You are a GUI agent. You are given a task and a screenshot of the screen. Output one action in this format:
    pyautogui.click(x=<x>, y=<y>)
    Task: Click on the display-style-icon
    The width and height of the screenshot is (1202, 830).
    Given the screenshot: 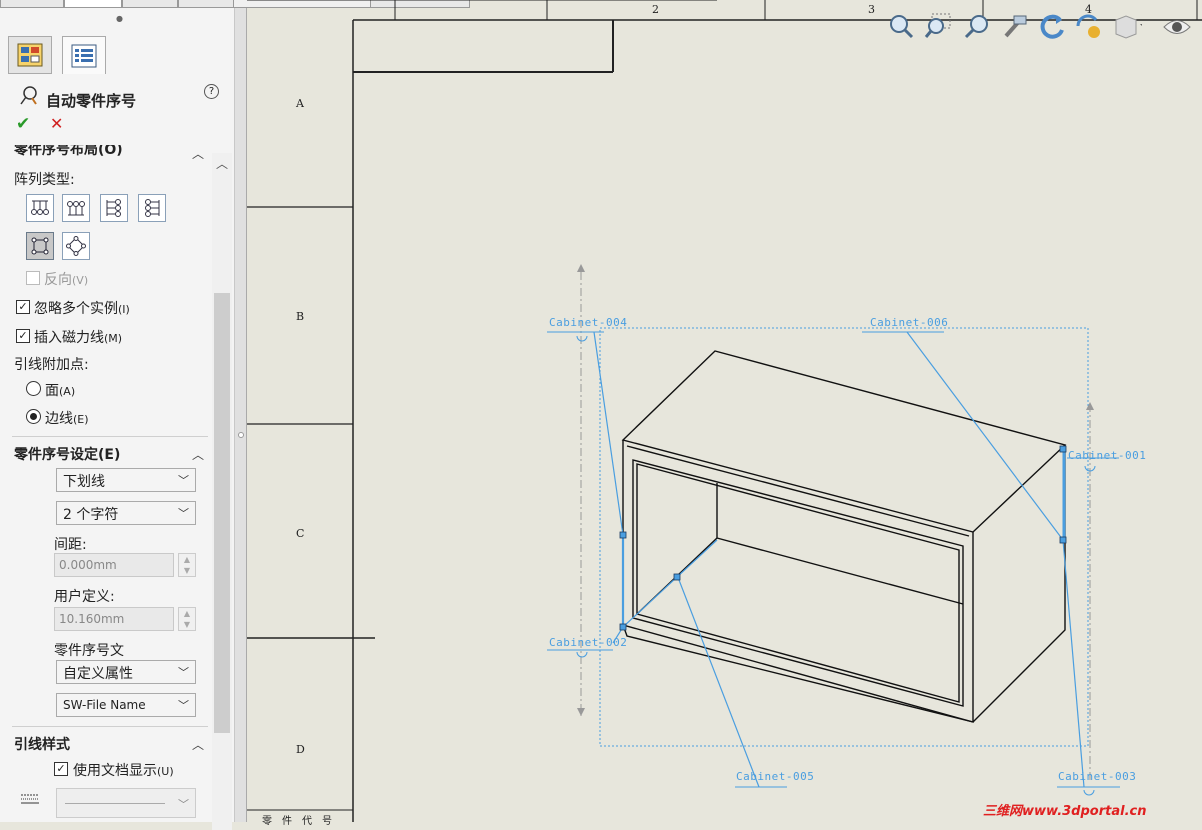 What is the action you would take?
    pyautogui.click(x=1127, y=27)
    